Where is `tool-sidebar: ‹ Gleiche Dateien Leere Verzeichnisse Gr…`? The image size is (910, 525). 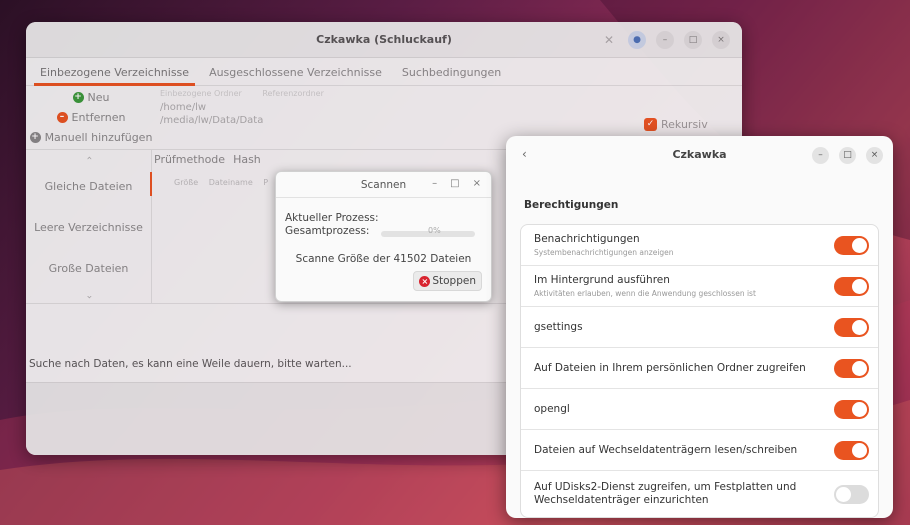
tool-sidebar: ‹ Gleiche Dateien Leere Verzeichnisse Gr… is located at coordinates (89, 226).